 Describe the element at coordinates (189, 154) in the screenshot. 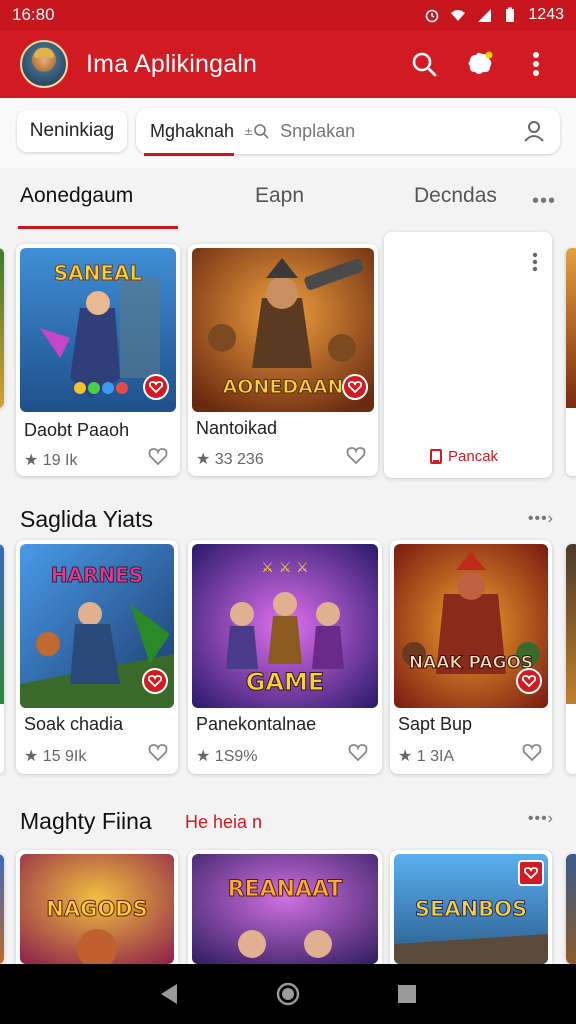

I see `search-underline` at that location.